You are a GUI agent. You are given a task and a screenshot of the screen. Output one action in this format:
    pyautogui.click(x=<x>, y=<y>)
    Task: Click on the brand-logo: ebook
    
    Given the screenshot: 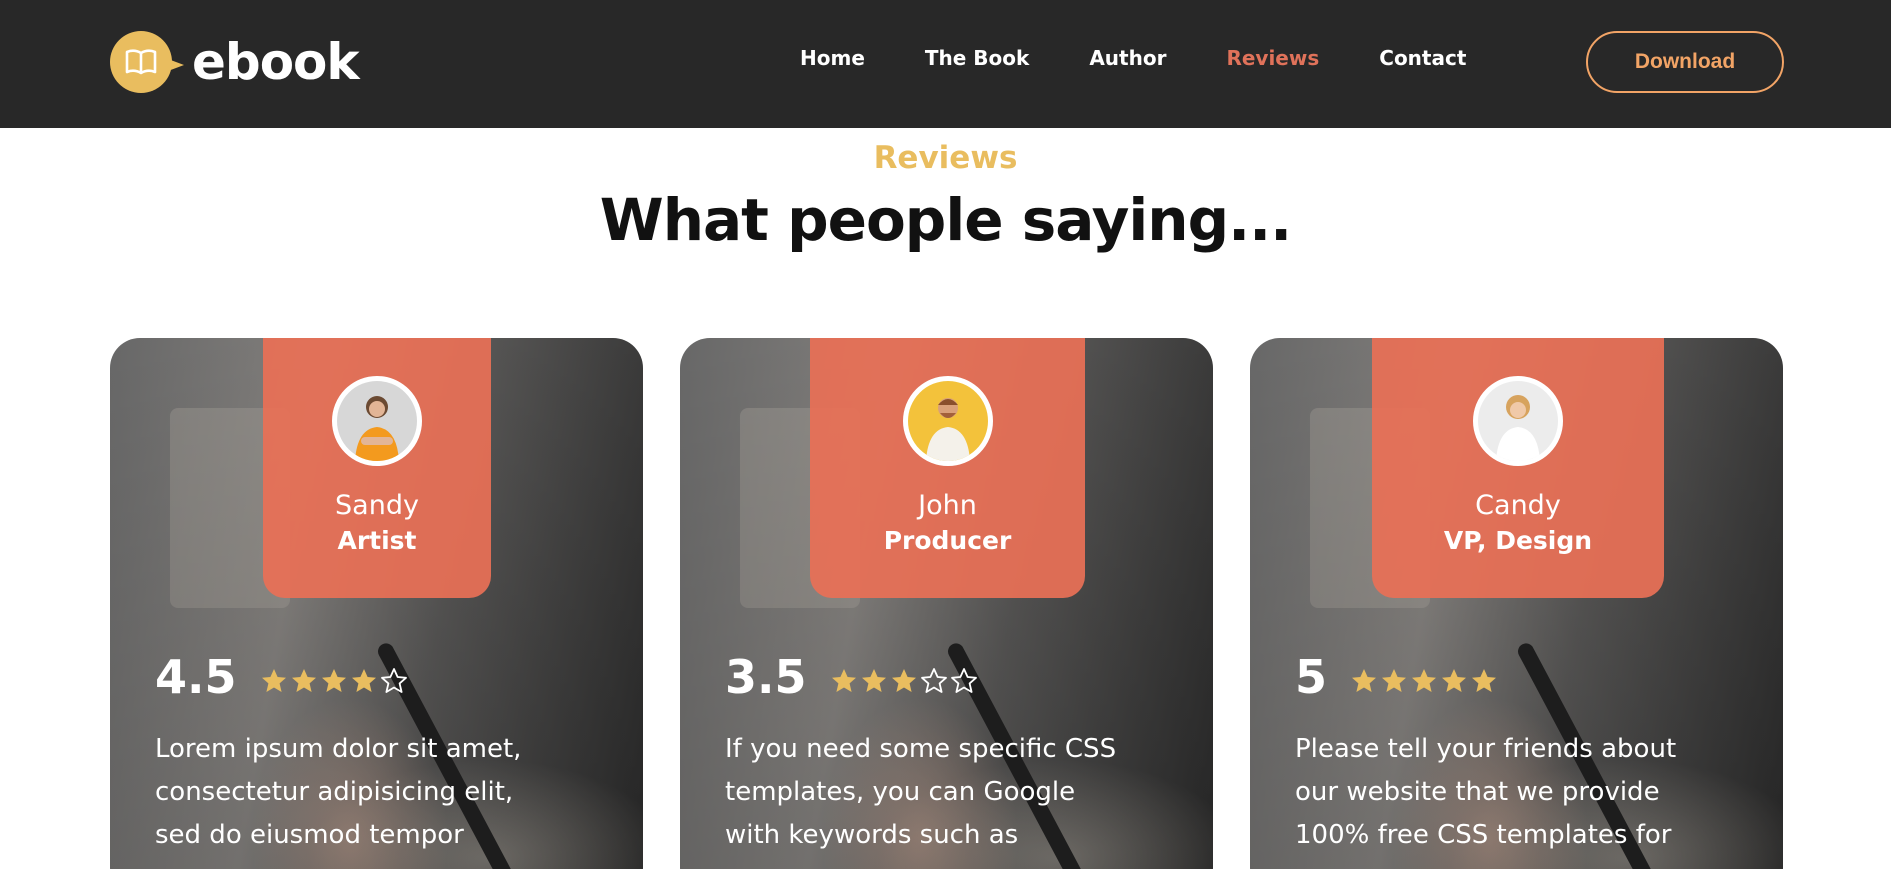 What is the action you would take?
    pyautogui.click(x=235, y=62)
    